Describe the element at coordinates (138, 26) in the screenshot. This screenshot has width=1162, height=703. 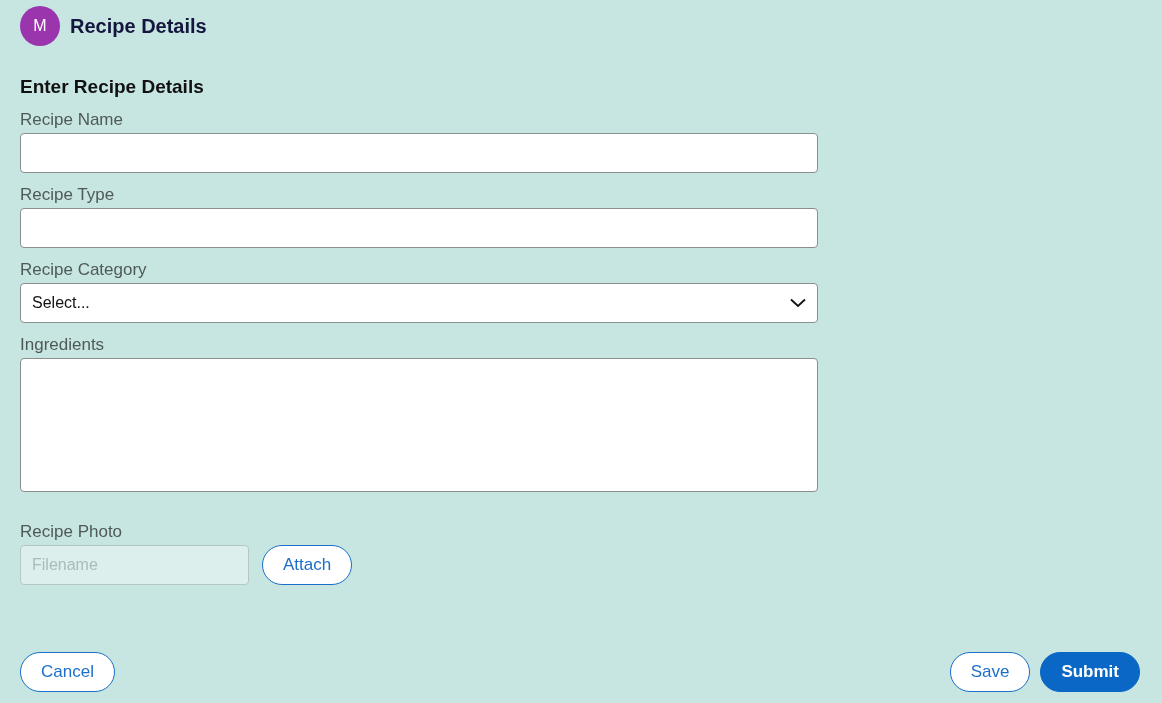
I see `page-title: Recipe Details` at that location.